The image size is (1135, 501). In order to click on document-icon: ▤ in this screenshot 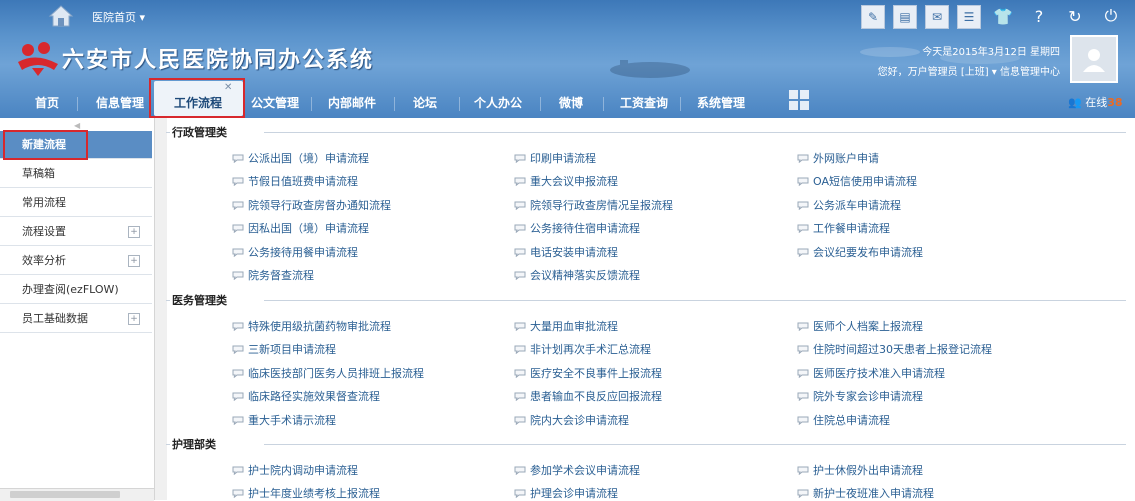, I will do `click(905, 17)`.